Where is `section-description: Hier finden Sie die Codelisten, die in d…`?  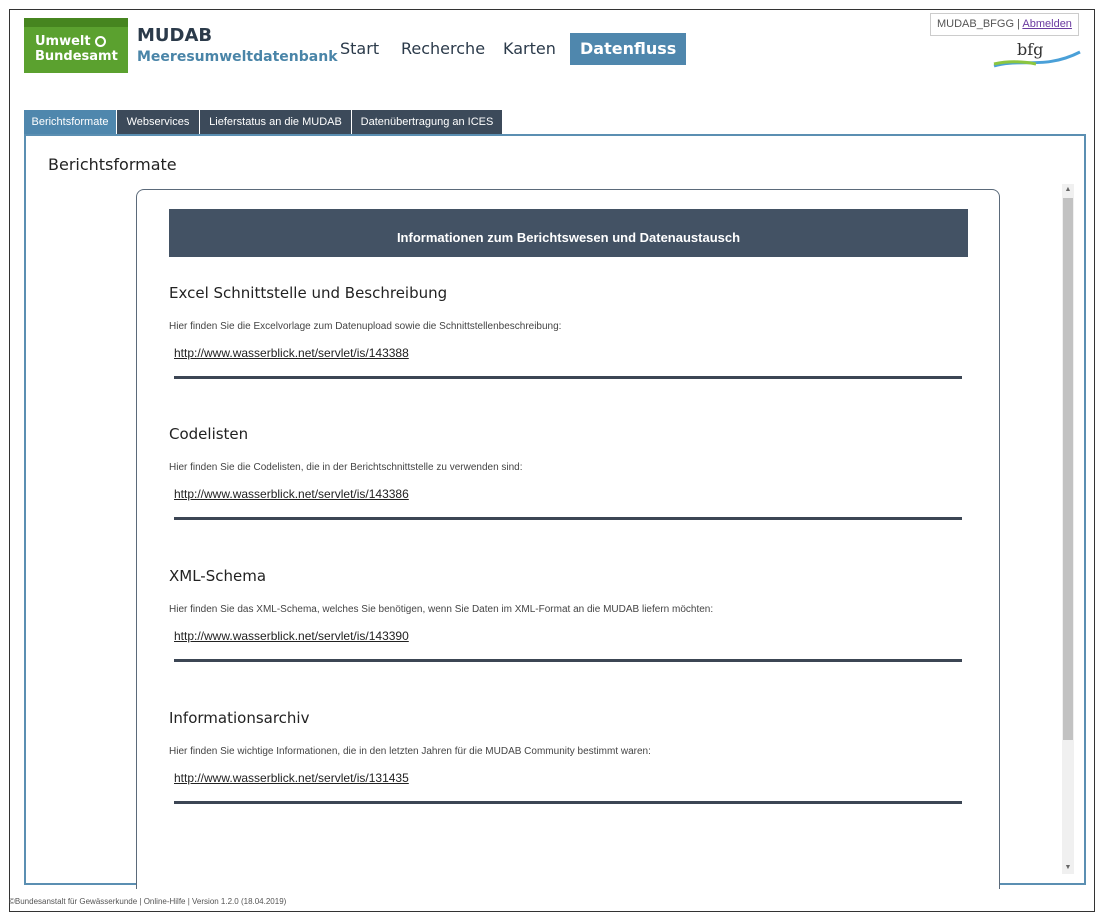 section-description: Hier finden Sie die Codelisten, die in d… is located at coordinates (346, 467).